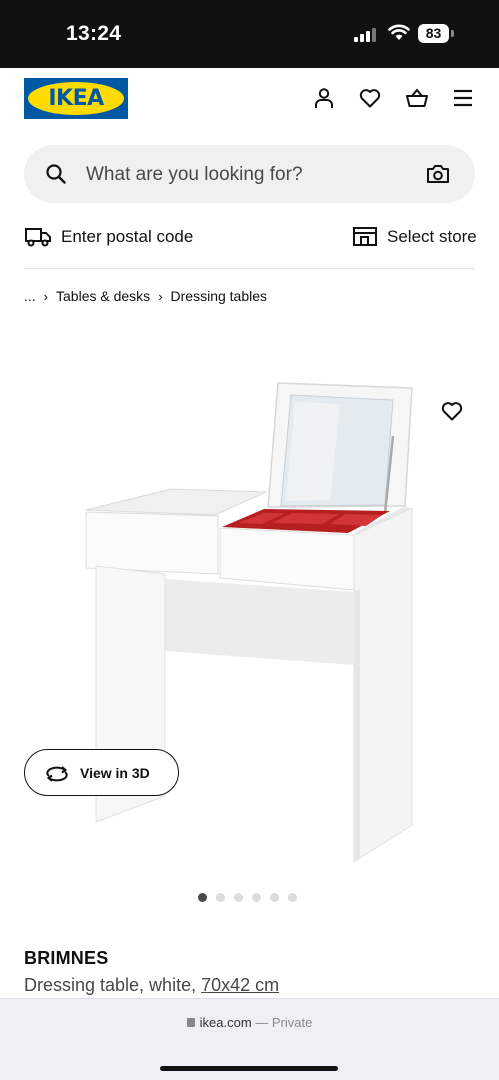  Describe the element at coordinates (190, 1022) in the screenshot. I see `lock-icon` at that location.